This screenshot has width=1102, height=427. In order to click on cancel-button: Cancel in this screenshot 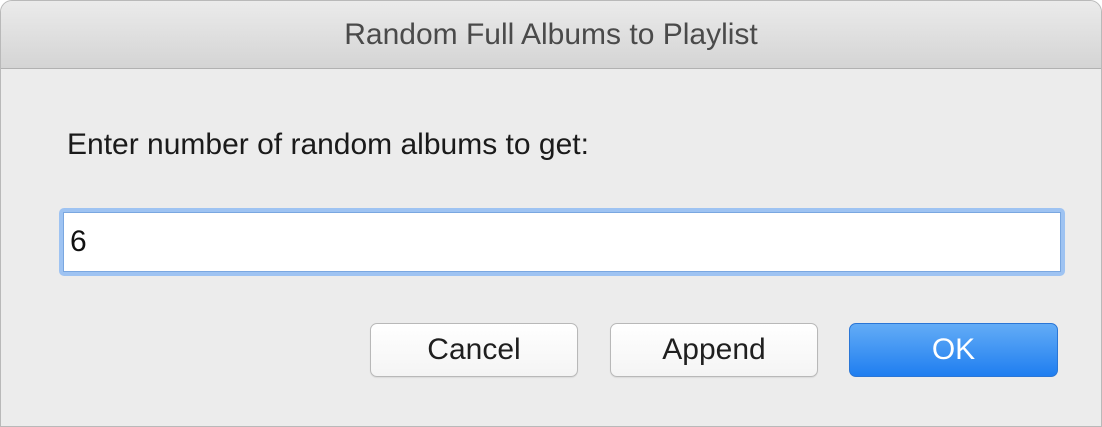, I will do `click(474, 350)`.